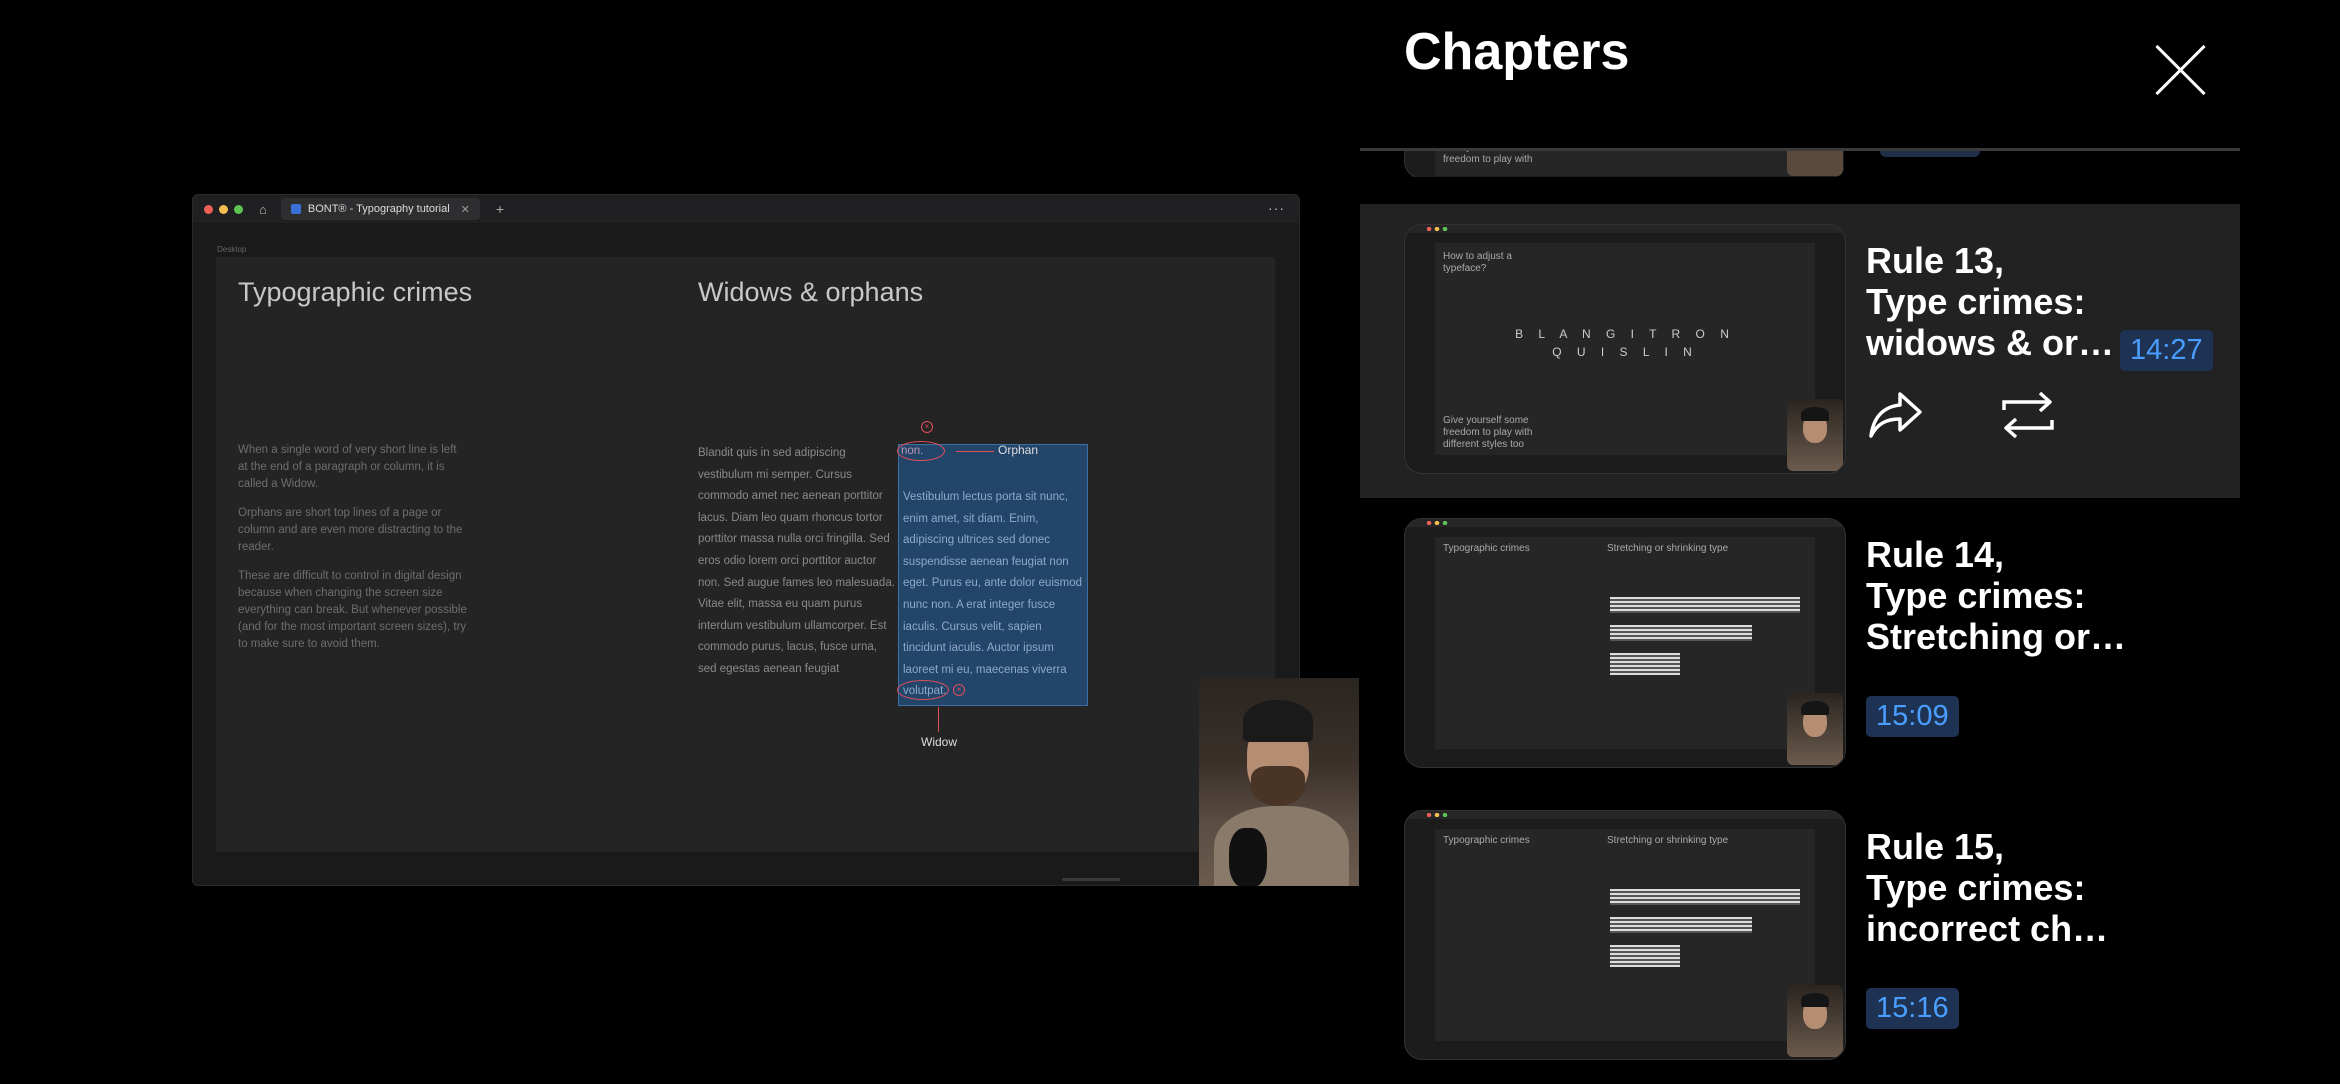 This screenshot has width=2340, height=1084. What do you see at coordinates (355, 292) in the screenshot?
I see `artboard-left-title: Typographic crimes` at bounding box center [355, 292].